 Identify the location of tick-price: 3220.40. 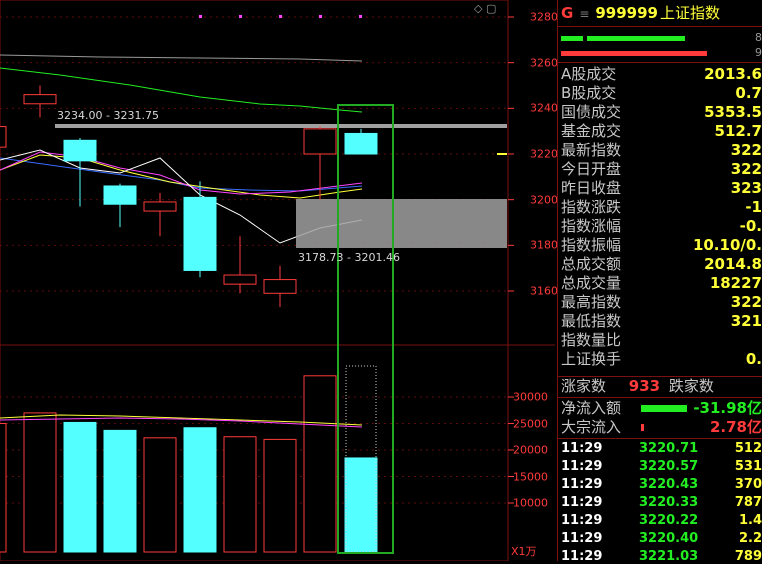
(669, 538).